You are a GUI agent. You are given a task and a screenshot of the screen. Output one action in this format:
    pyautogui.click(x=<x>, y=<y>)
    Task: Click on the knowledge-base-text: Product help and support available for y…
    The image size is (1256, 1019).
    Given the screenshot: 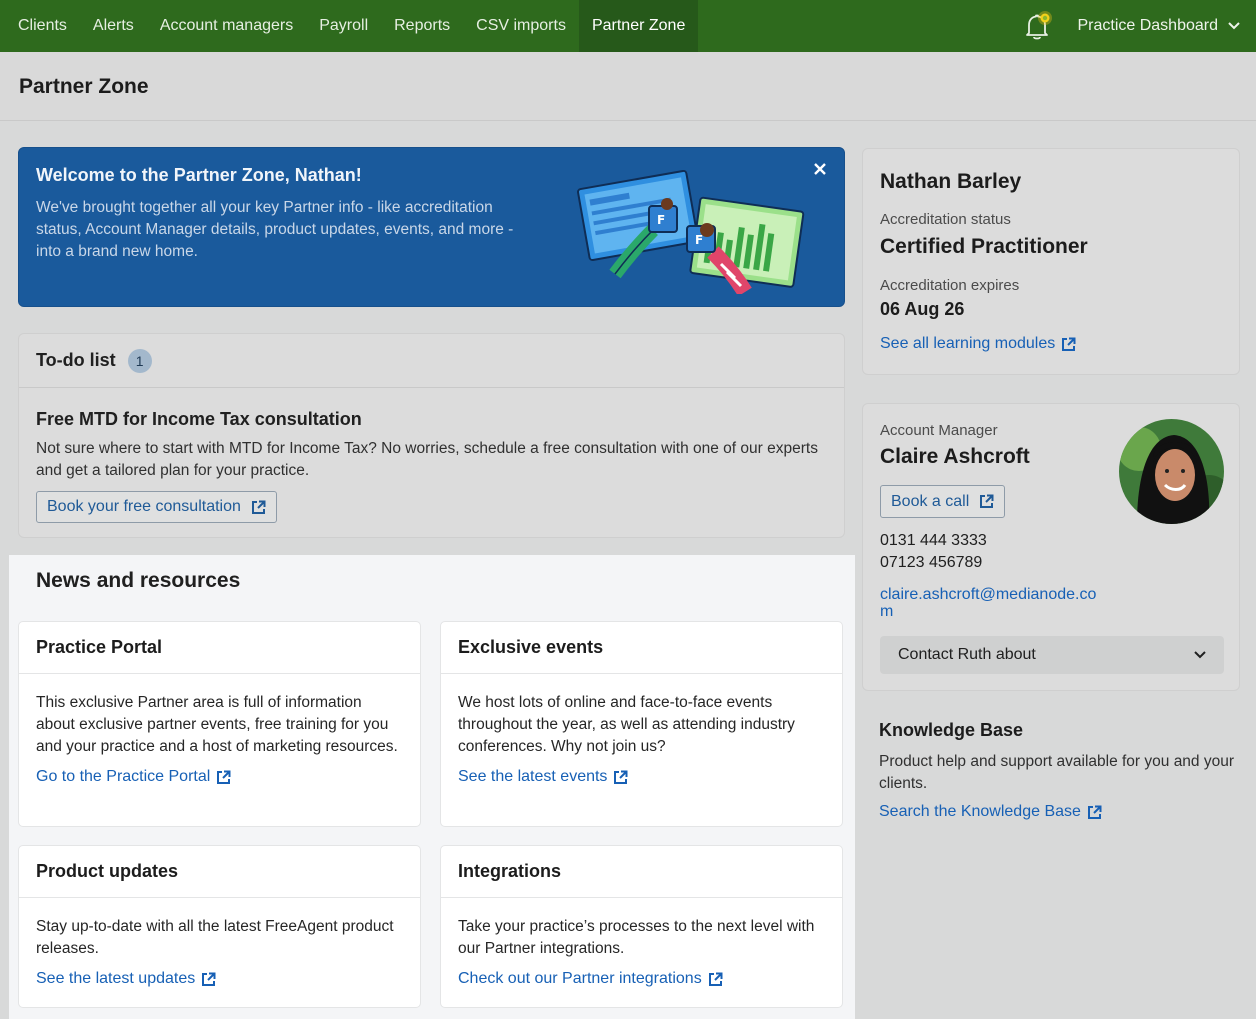 What is the action you would take?
    pyautogui.click(x=1057, y=772)
    